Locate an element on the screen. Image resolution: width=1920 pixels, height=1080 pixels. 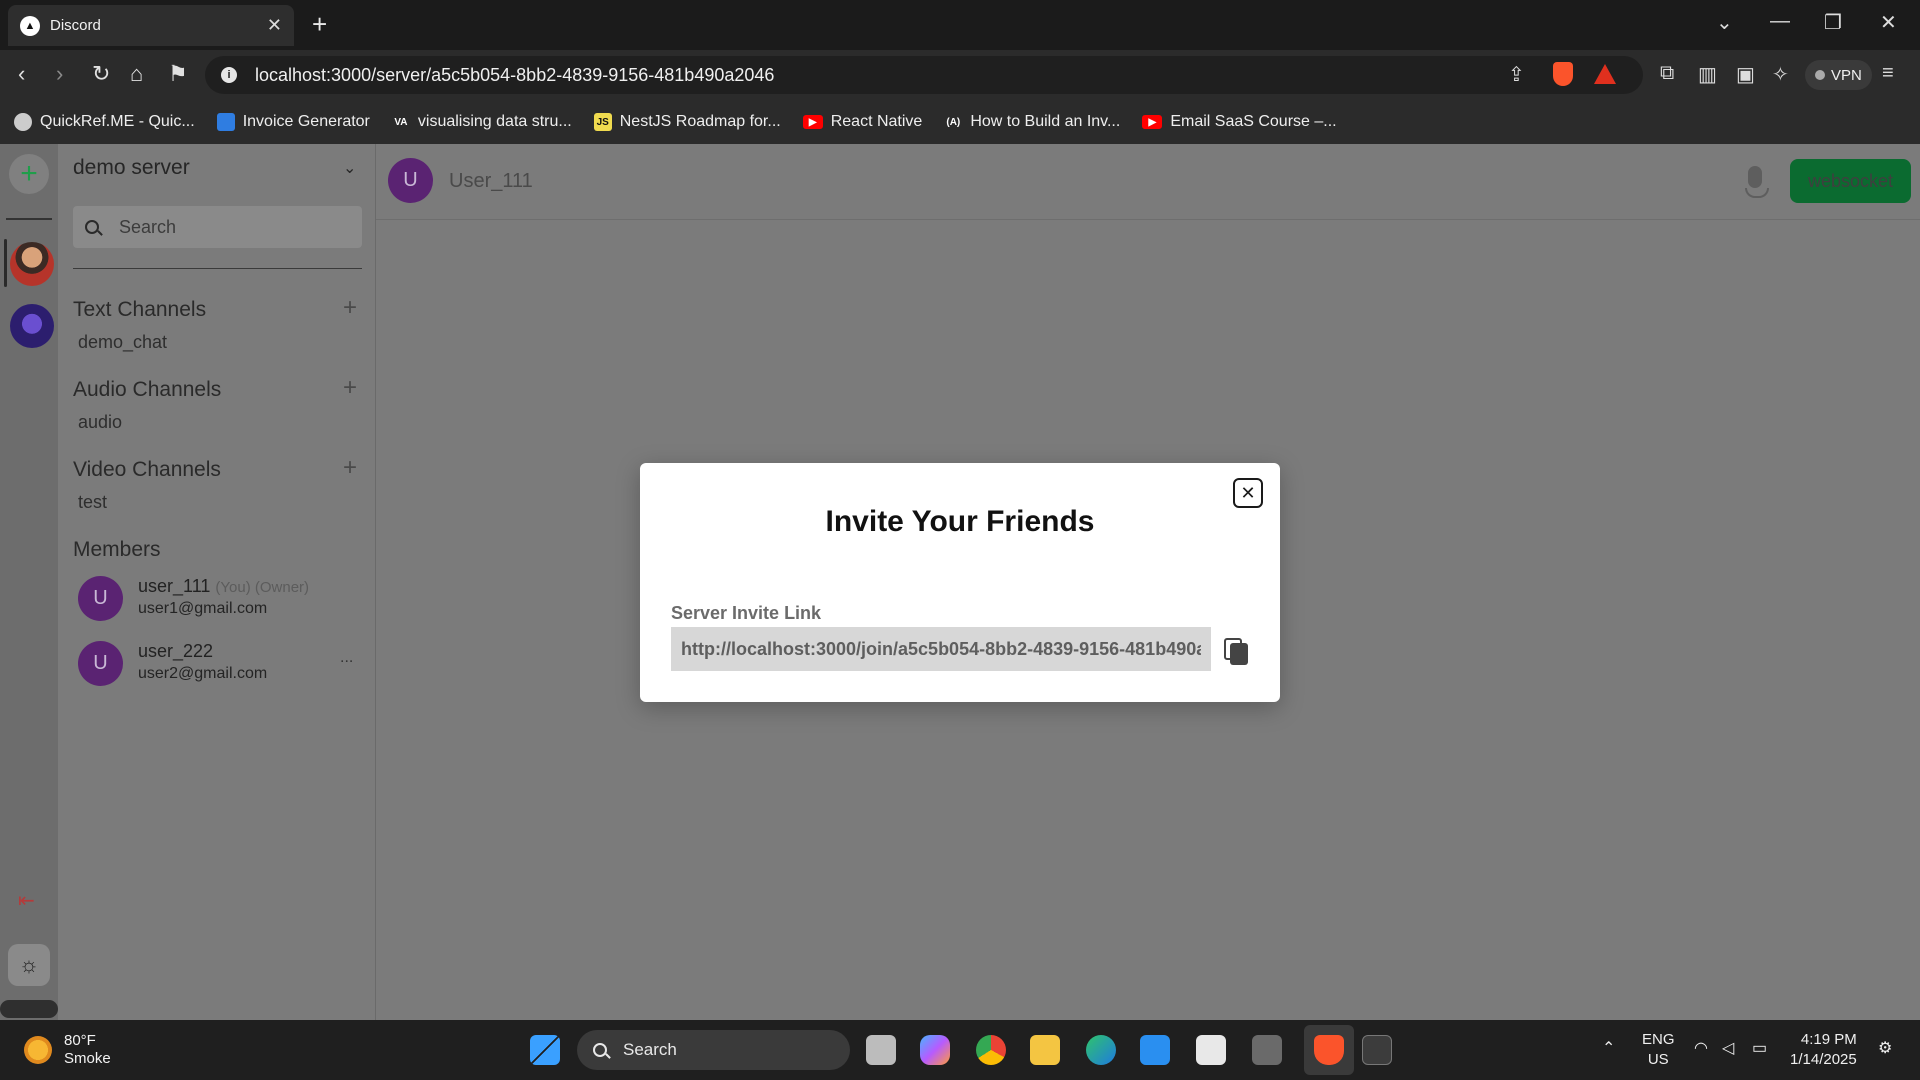
a-icon: (A) is located at coordinates (953, 122).